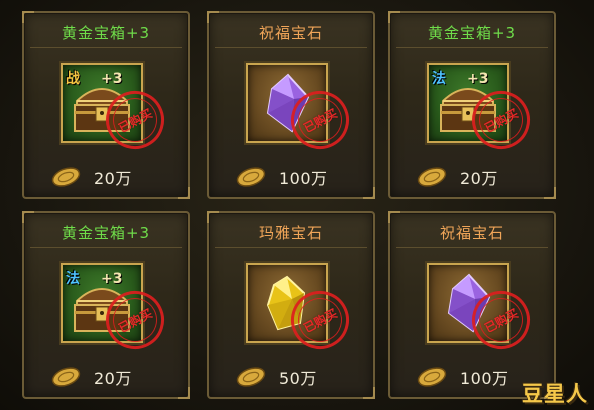 Image resolution: width=594 pixels, height=410 pixels. I want to click on item-name: 玛雅宝石, so click(290, 232).